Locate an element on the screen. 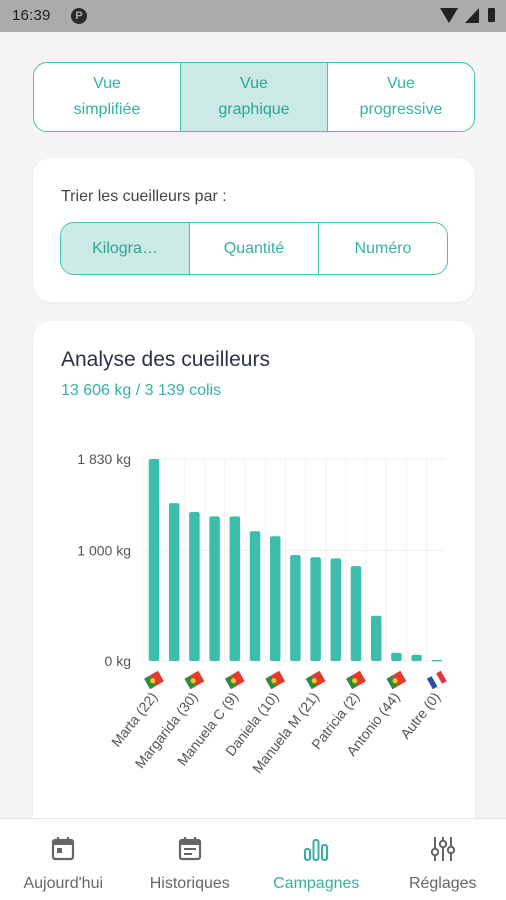 This screenshot has width=506, height=900. nav-today: Aujourd'hui is located at coordinates (63, 859).